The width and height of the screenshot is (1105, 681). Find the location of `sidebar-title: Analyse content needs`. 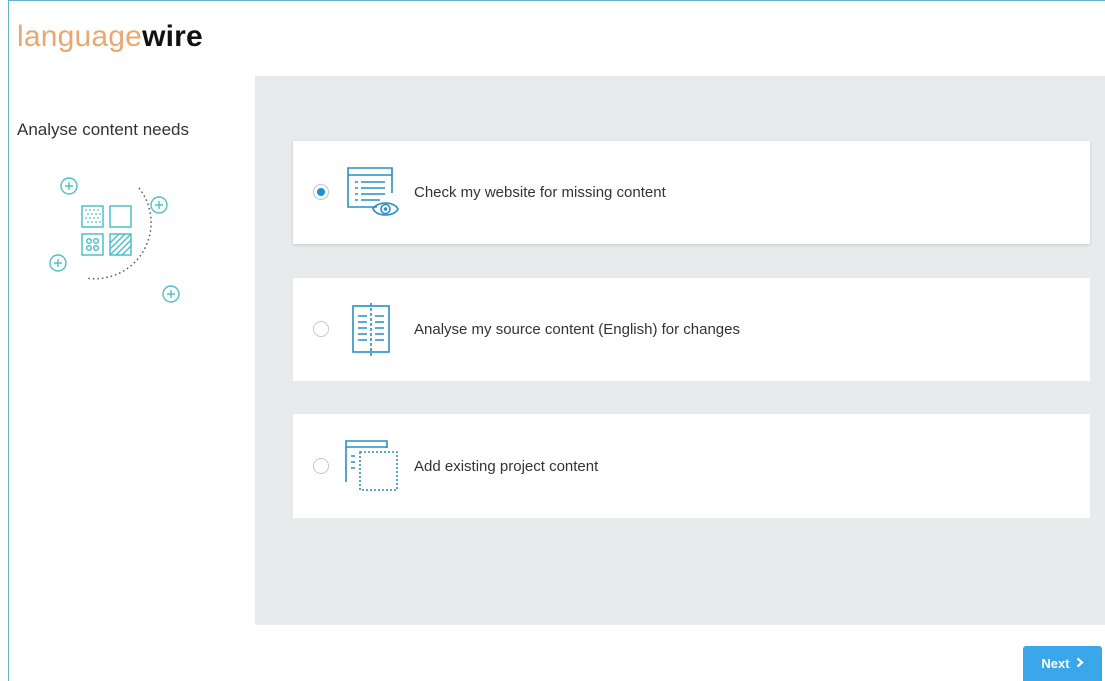

sidebar-title: Analyse content needs is located at coordinates (103, 129).